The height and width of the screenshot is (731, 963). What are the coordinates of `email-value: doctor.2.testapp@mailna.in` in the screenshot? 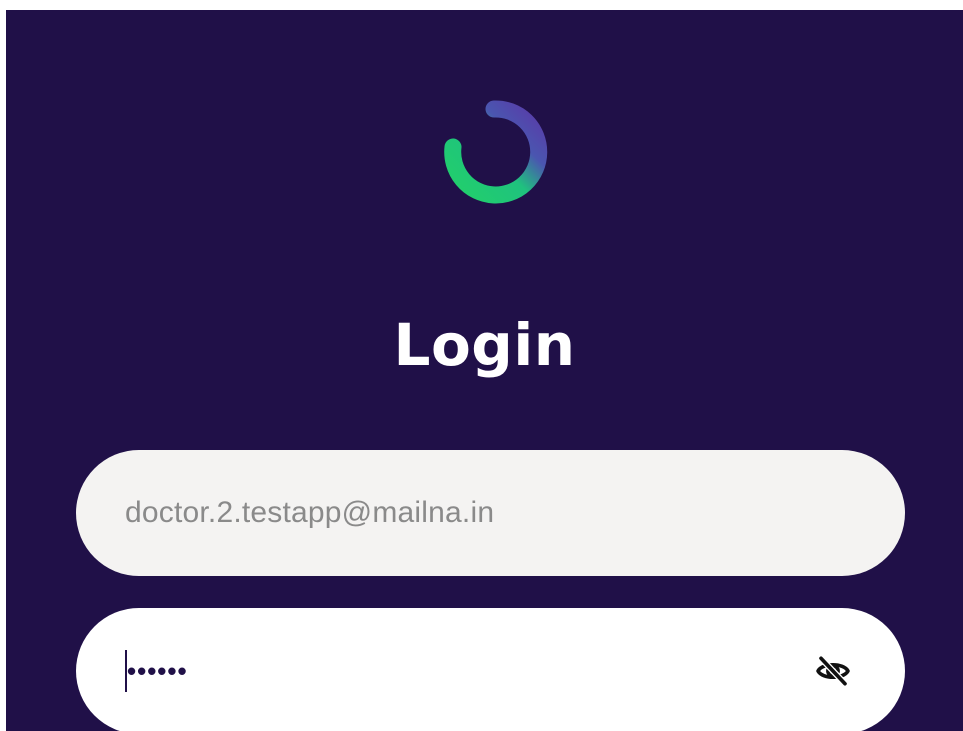 It's located at (310, 512).